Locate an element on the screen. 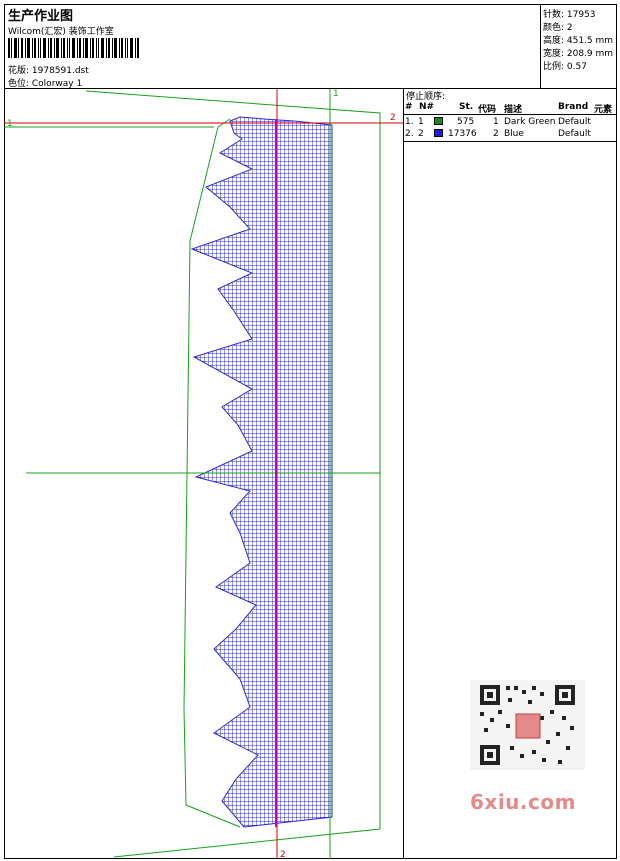 The image size is (620, 861). stat-scale: 比例: 0.57 is located at coordinates (565, 67).